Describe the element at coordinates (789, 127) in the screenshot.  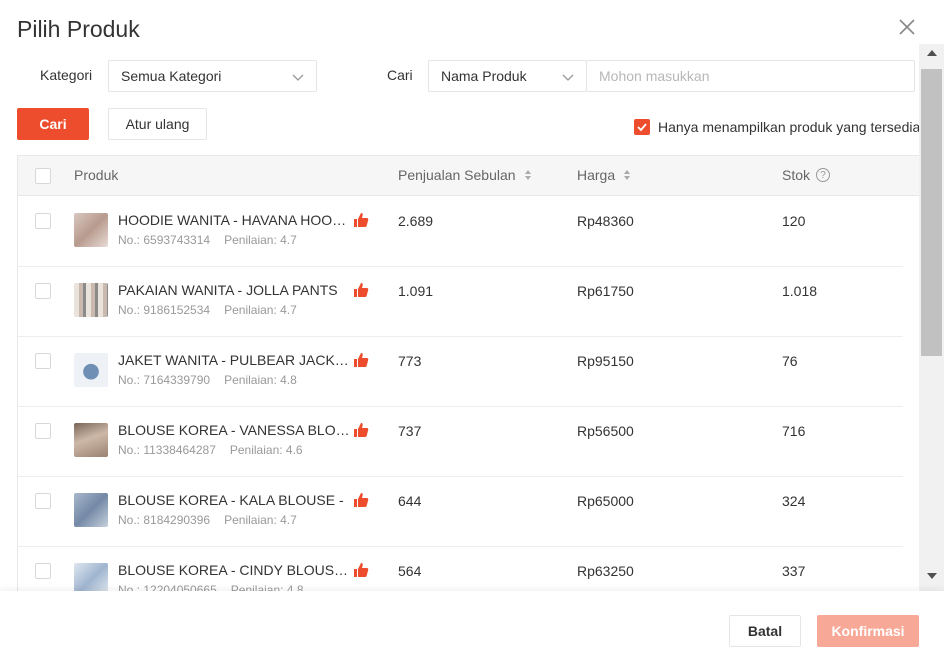
I see `available-only-label: Hanya menampilkan produk yang tersedia` at that location.